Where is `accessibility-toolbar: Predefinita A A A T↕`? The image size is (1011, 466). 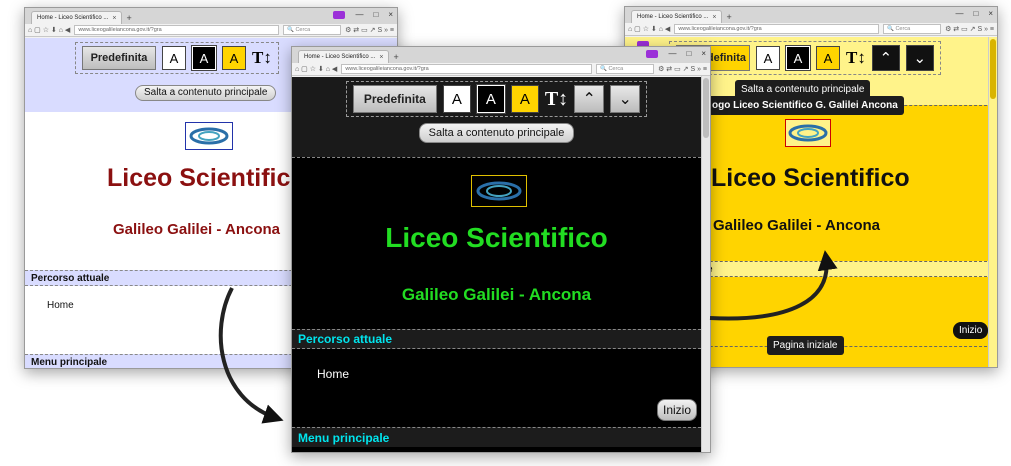
accessibility-toolbar: Predefinita A A A T↕ is located at coordinates (177, 58).